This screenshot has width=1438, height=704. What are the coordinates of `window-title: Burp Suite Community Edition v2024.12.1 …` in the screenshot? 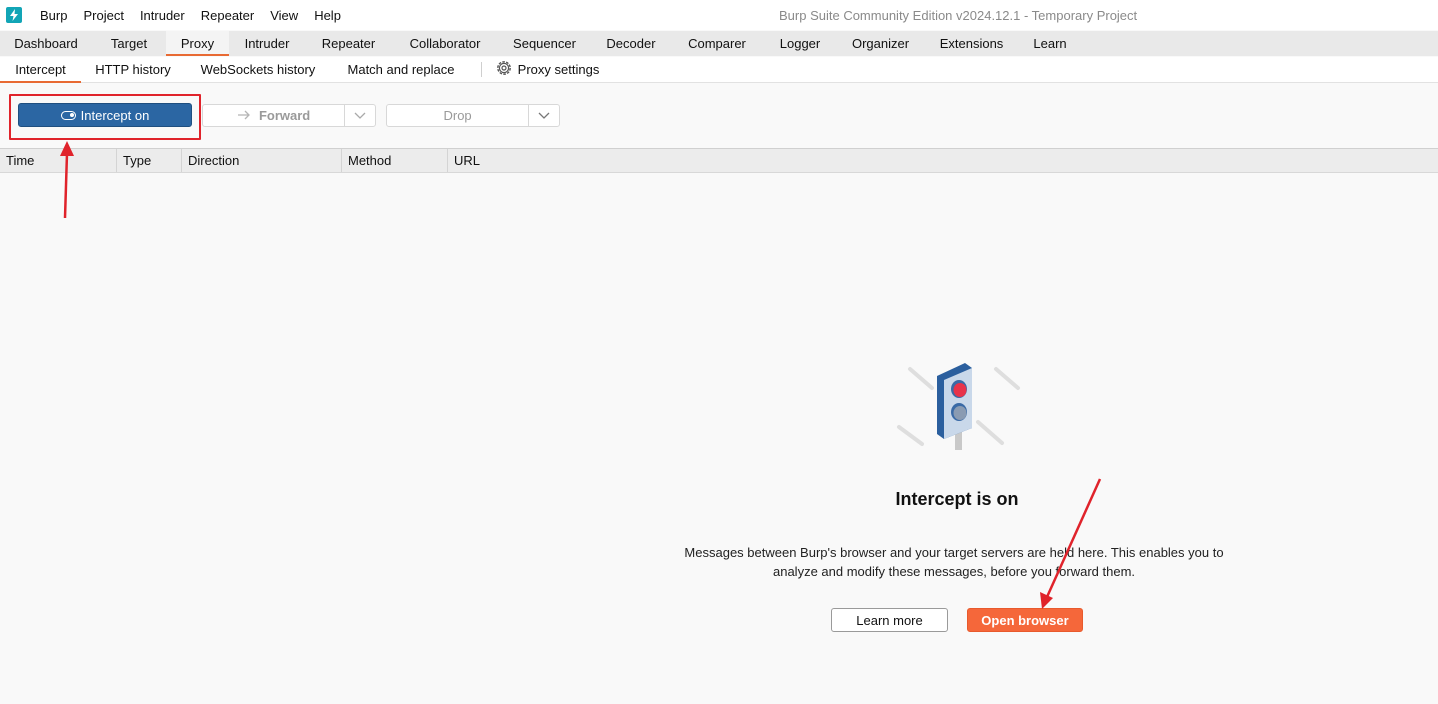 It's located at (958, 15).